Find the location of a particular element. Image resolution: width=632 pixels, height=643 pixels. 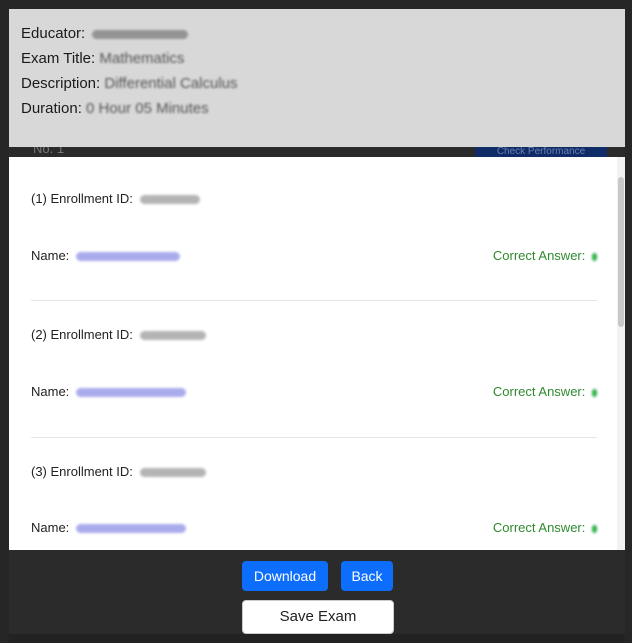

student-name-3: Name: is located at coordinates (108, 527).